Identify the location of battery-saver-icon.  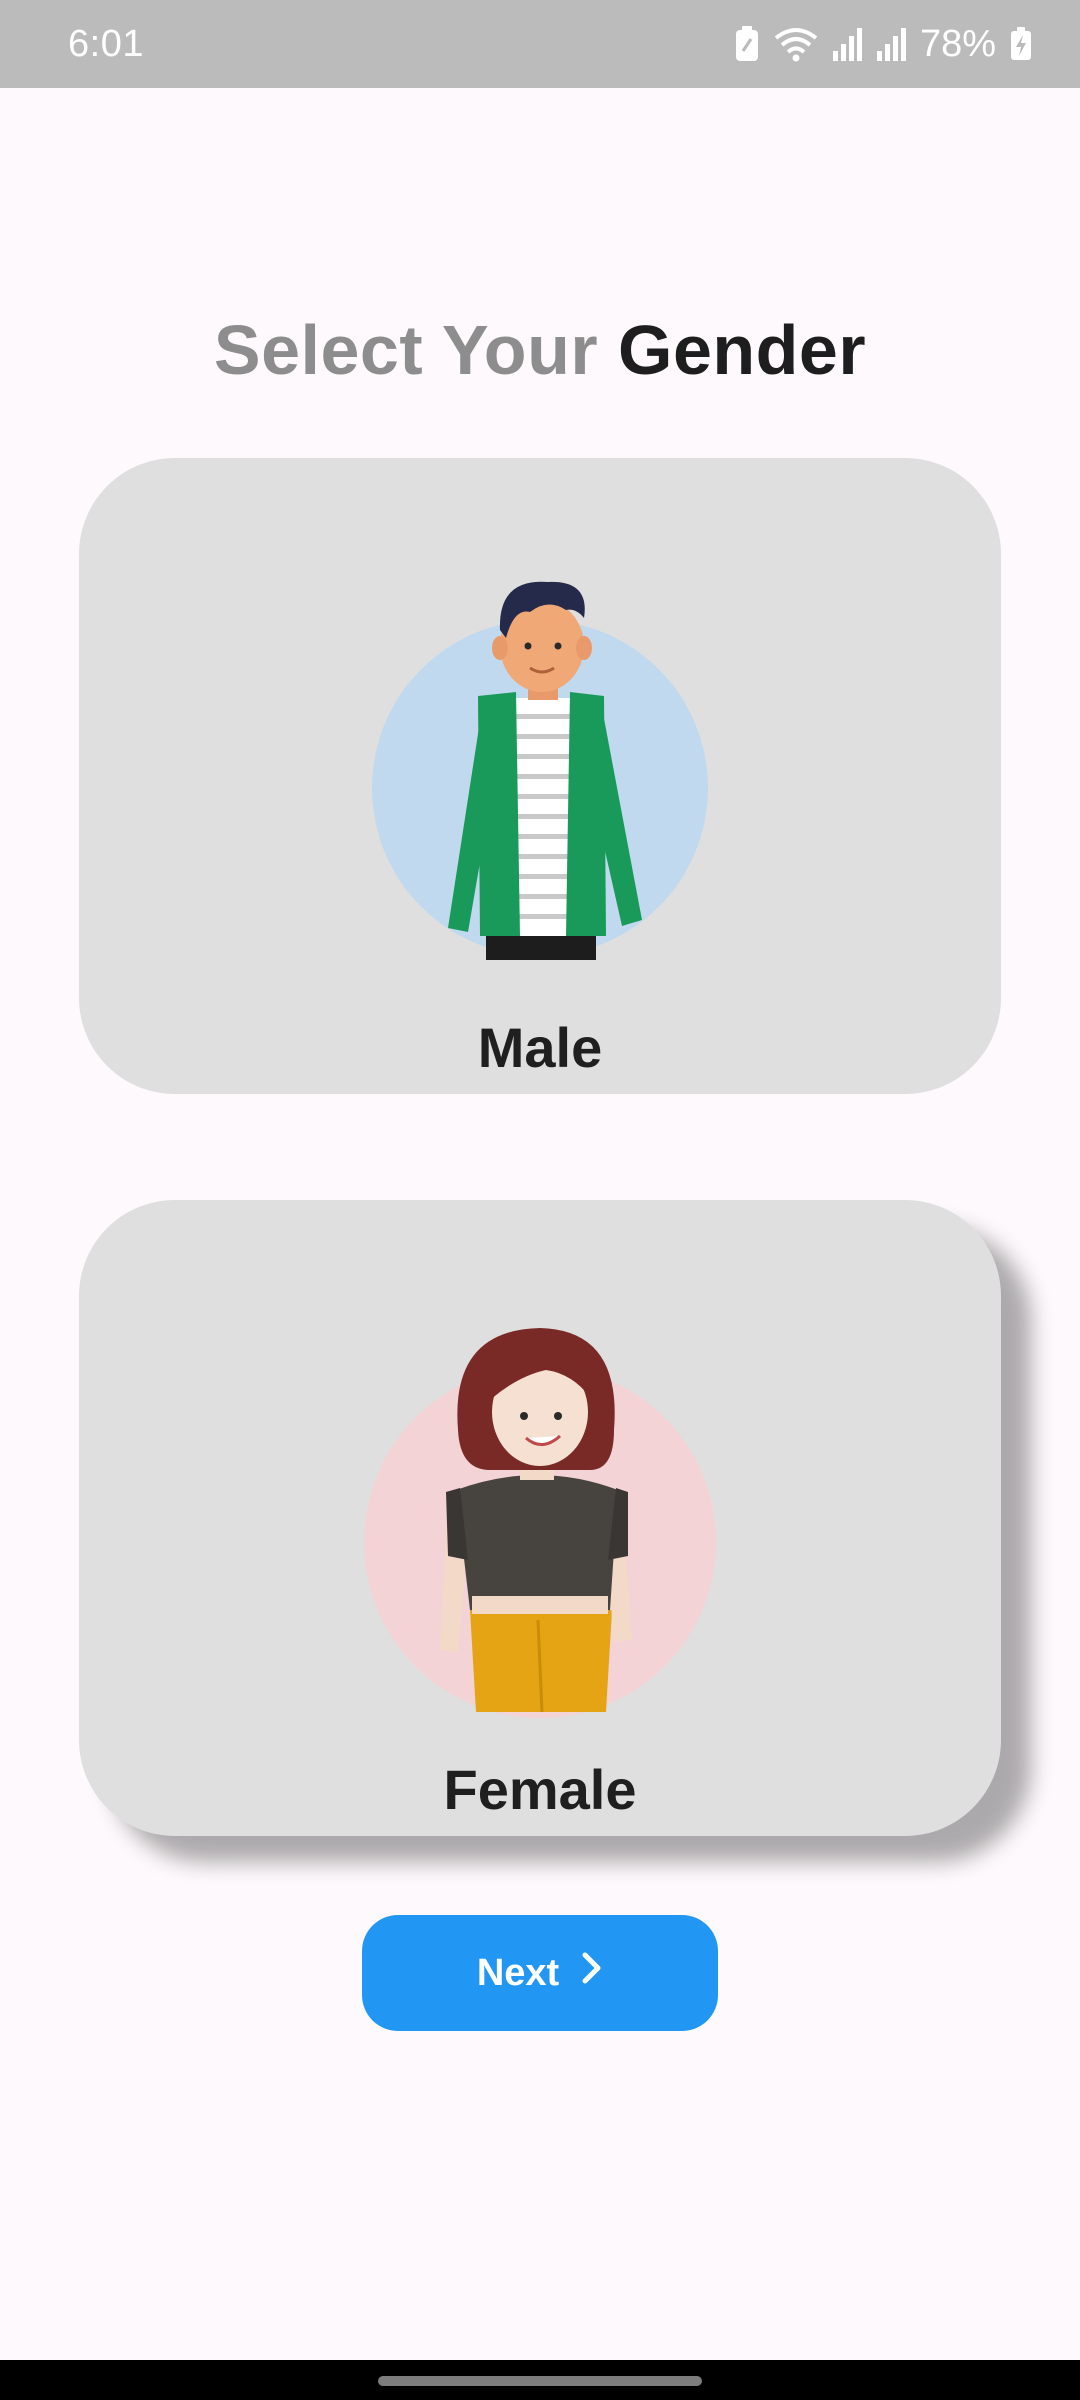
(747, 44).